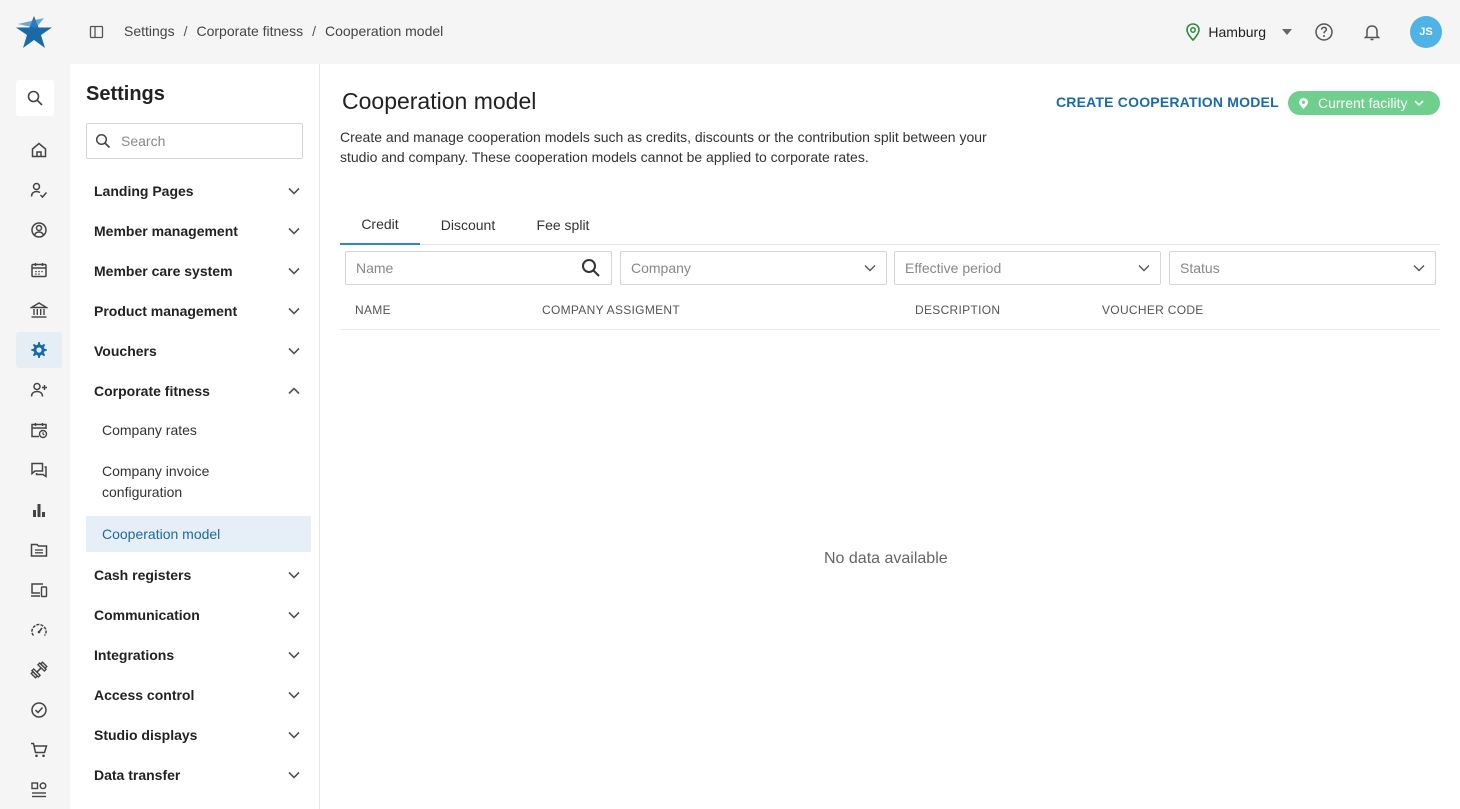  Describe the element at coordinates (39, 390) in the screenshot. I see `user-add-icon` at that location.